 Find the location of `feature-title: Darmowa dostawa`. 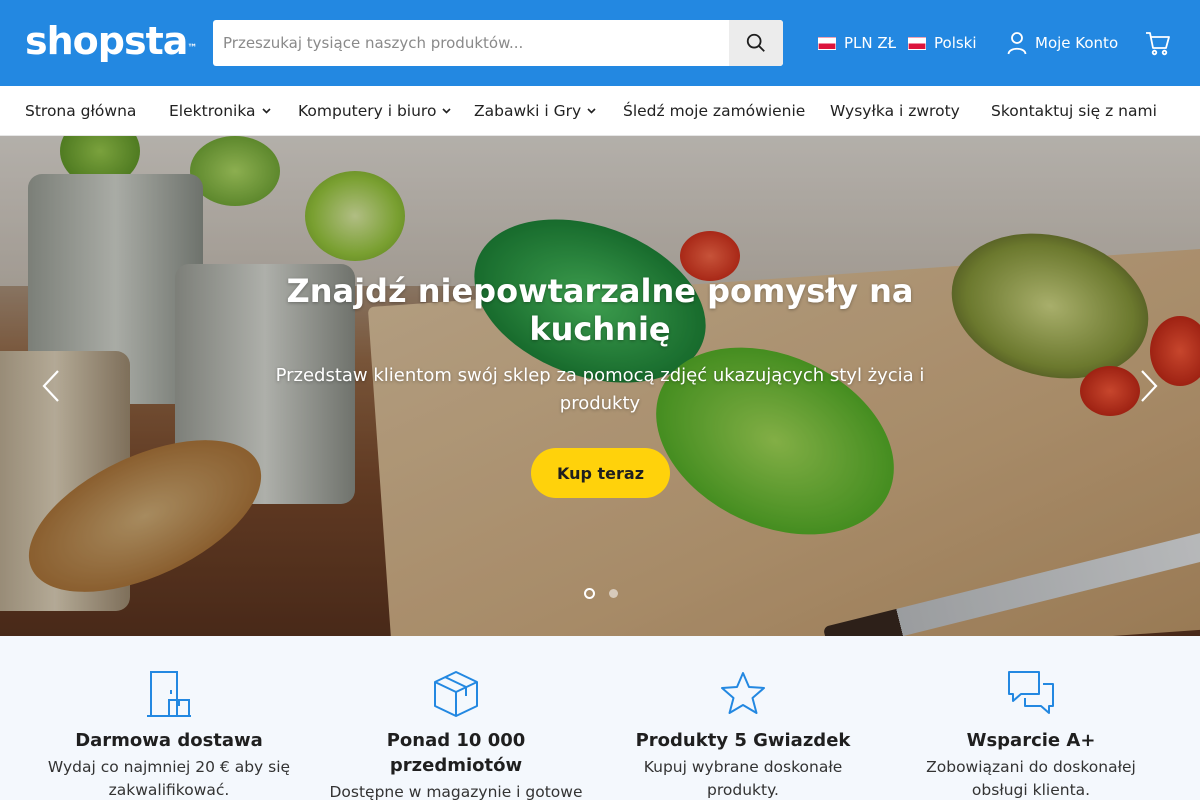

feature-title: Darmowa dostawa is located at coordinates (169, 740).